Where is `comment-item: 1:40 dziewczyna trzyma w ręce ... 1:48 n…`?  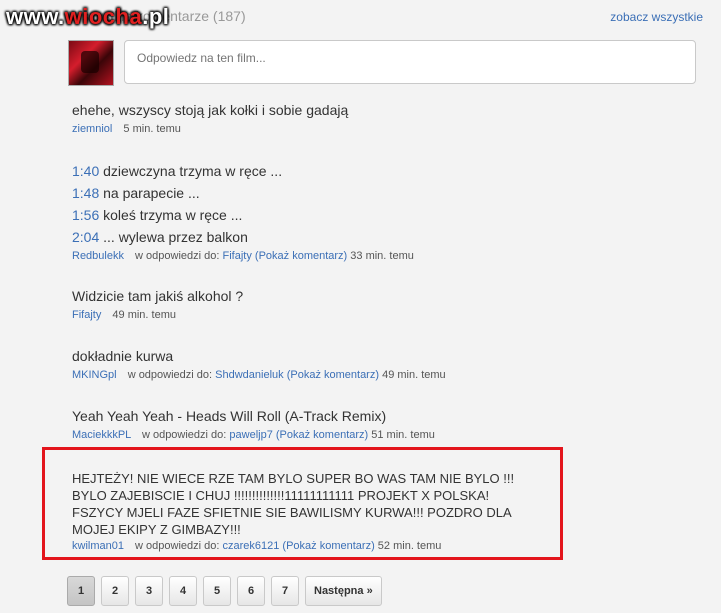 comment-item: 1:40 dziewczyna trzyma w ręce ... 1:48 n… is located at coordinates (243, 211).